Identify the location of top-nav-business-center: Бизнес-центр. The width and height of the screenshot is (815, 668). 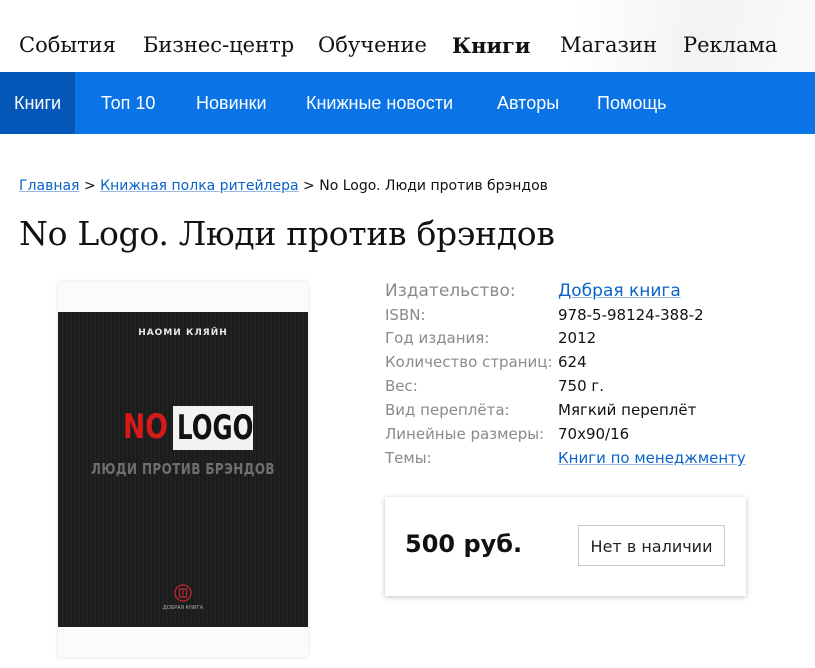
(218, 45).